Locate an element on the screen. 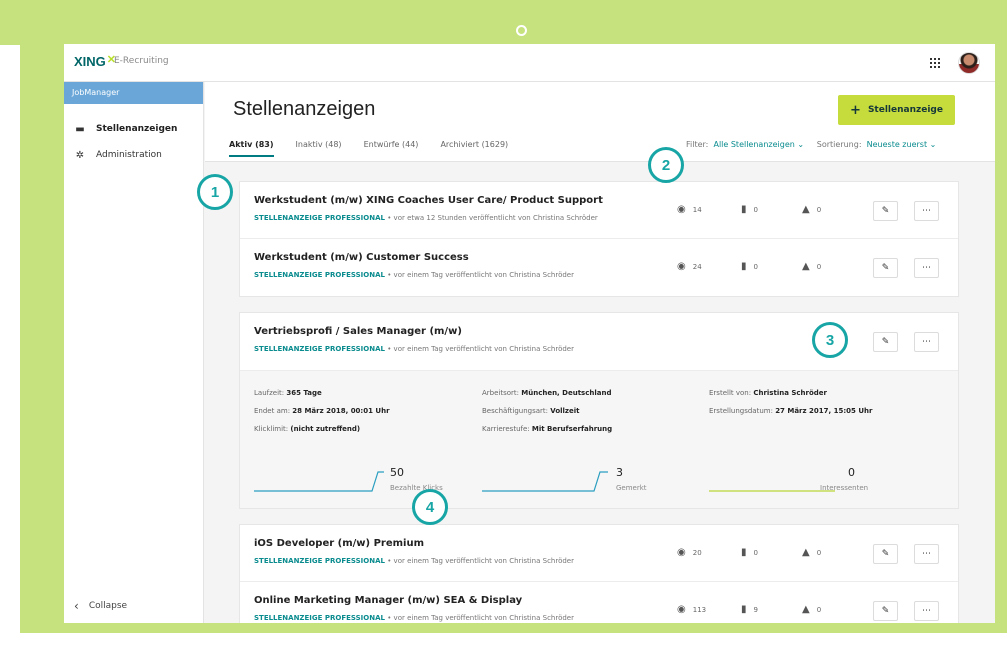 Image resolution: width=1007 pixels, height=653 pixels. bookmark-icon: ▮ is located at coordinates (744, 609).